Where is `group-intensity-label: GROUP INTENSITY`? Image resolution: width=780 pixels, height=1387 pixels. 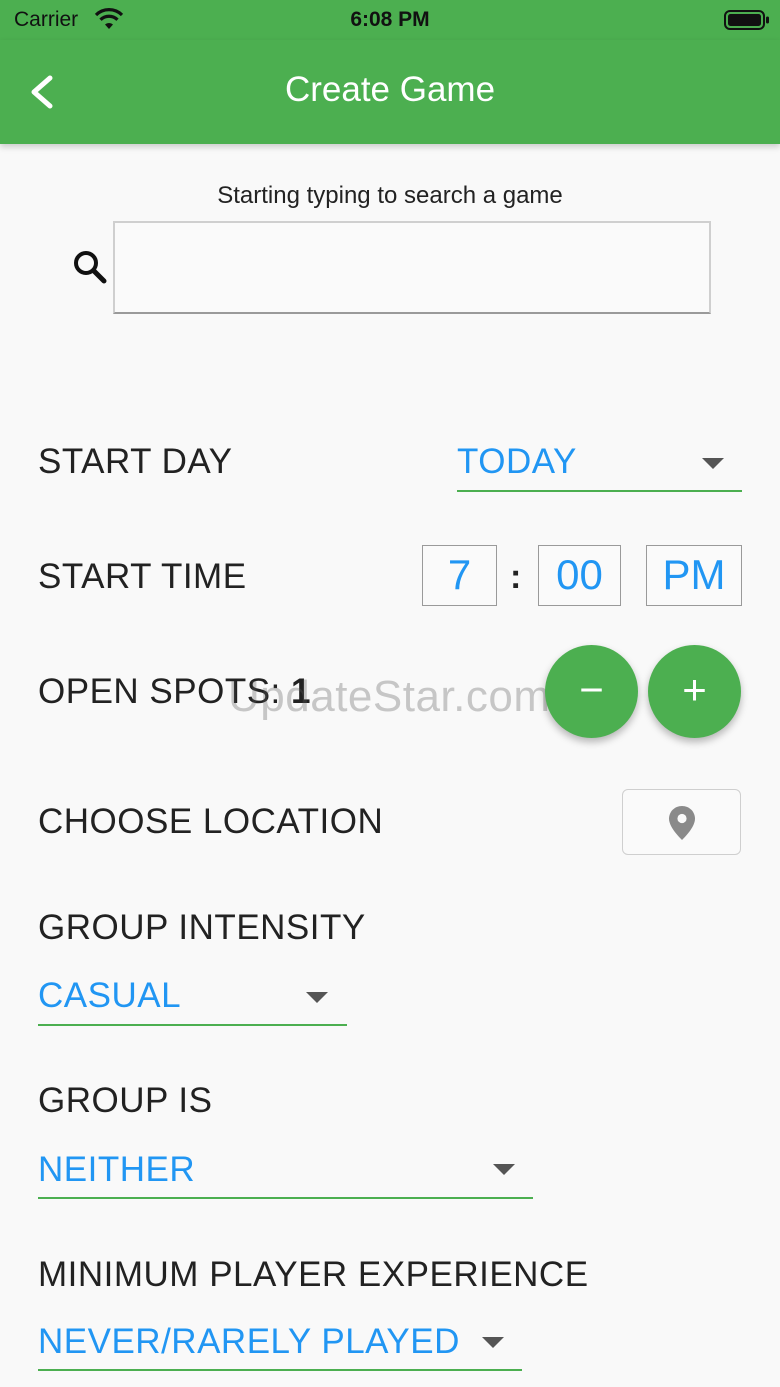
group-intensity-label: GROUP INTENSITY is located at coordinates (202, 927).